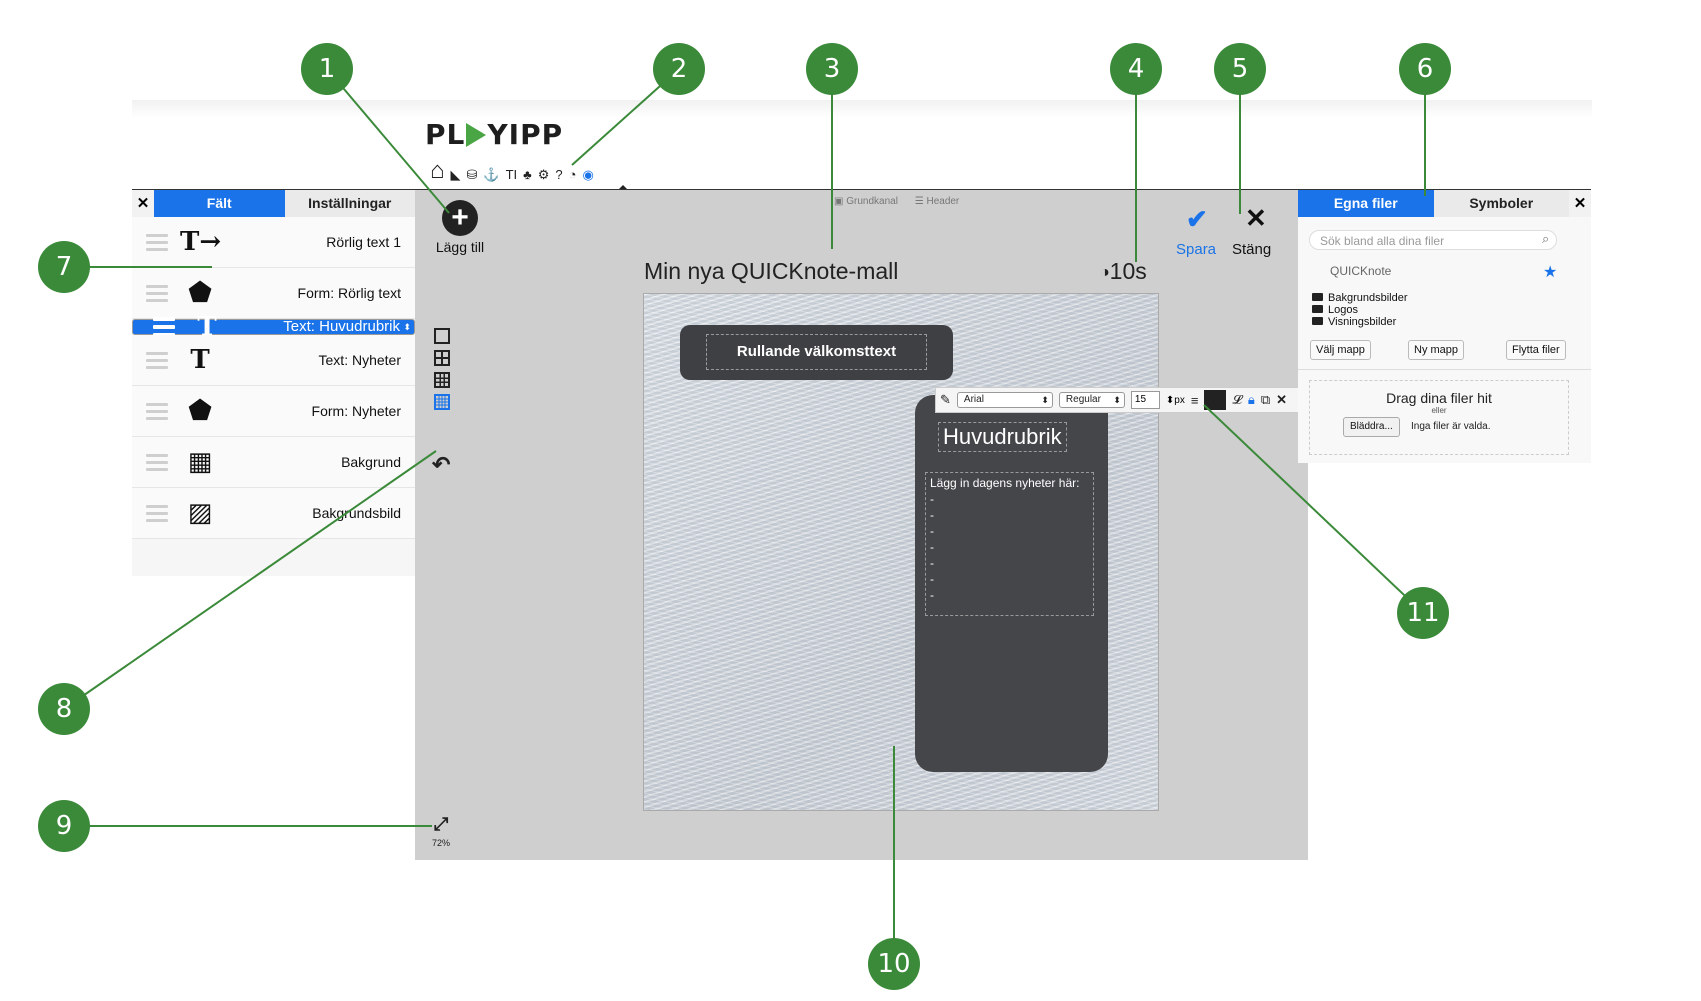 Image resolution: width=1701 pixels, height=1001 pixels. What do you see at coordinates (64, 826) in the screenshot?
I see `callout-badge: 9` at bounding box center [64, 826].